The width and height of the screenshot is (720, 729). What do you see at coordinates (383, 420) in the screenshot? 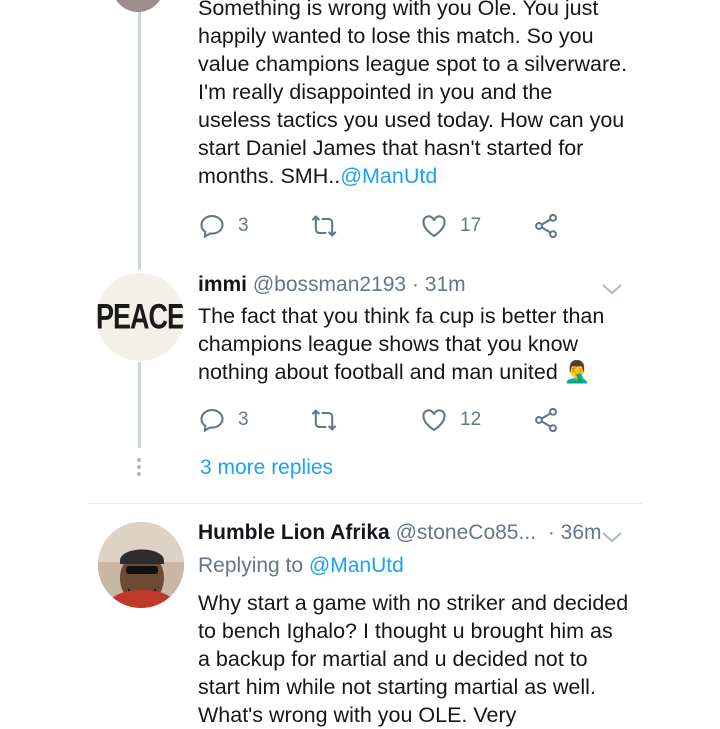
I see `tweet2-actions: 3 12` at bounding box center [383, 420].